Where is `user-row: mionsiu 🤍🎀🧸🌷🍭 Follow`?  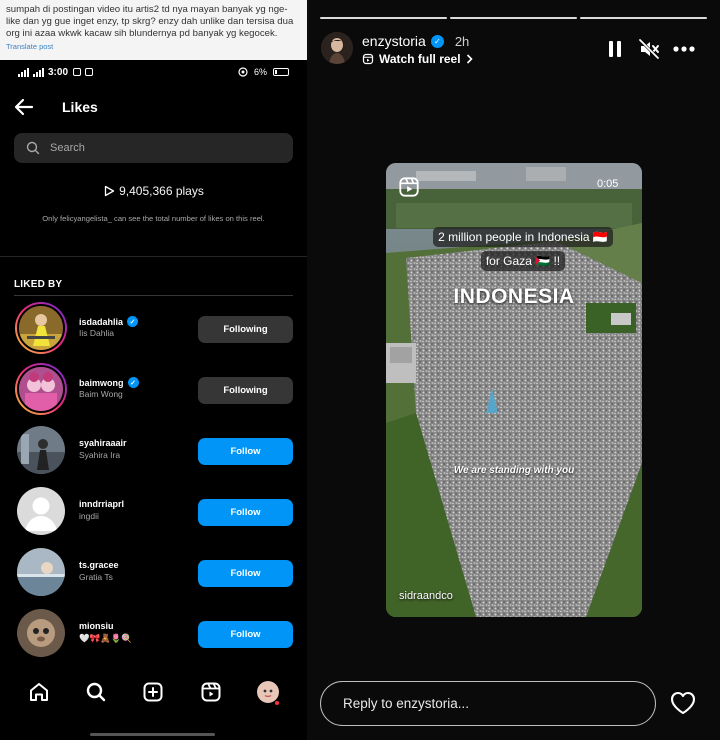
user-row: mionsiu 🤍🎀🧸🌷🍭 Follow is located at coordinates (153, 631).